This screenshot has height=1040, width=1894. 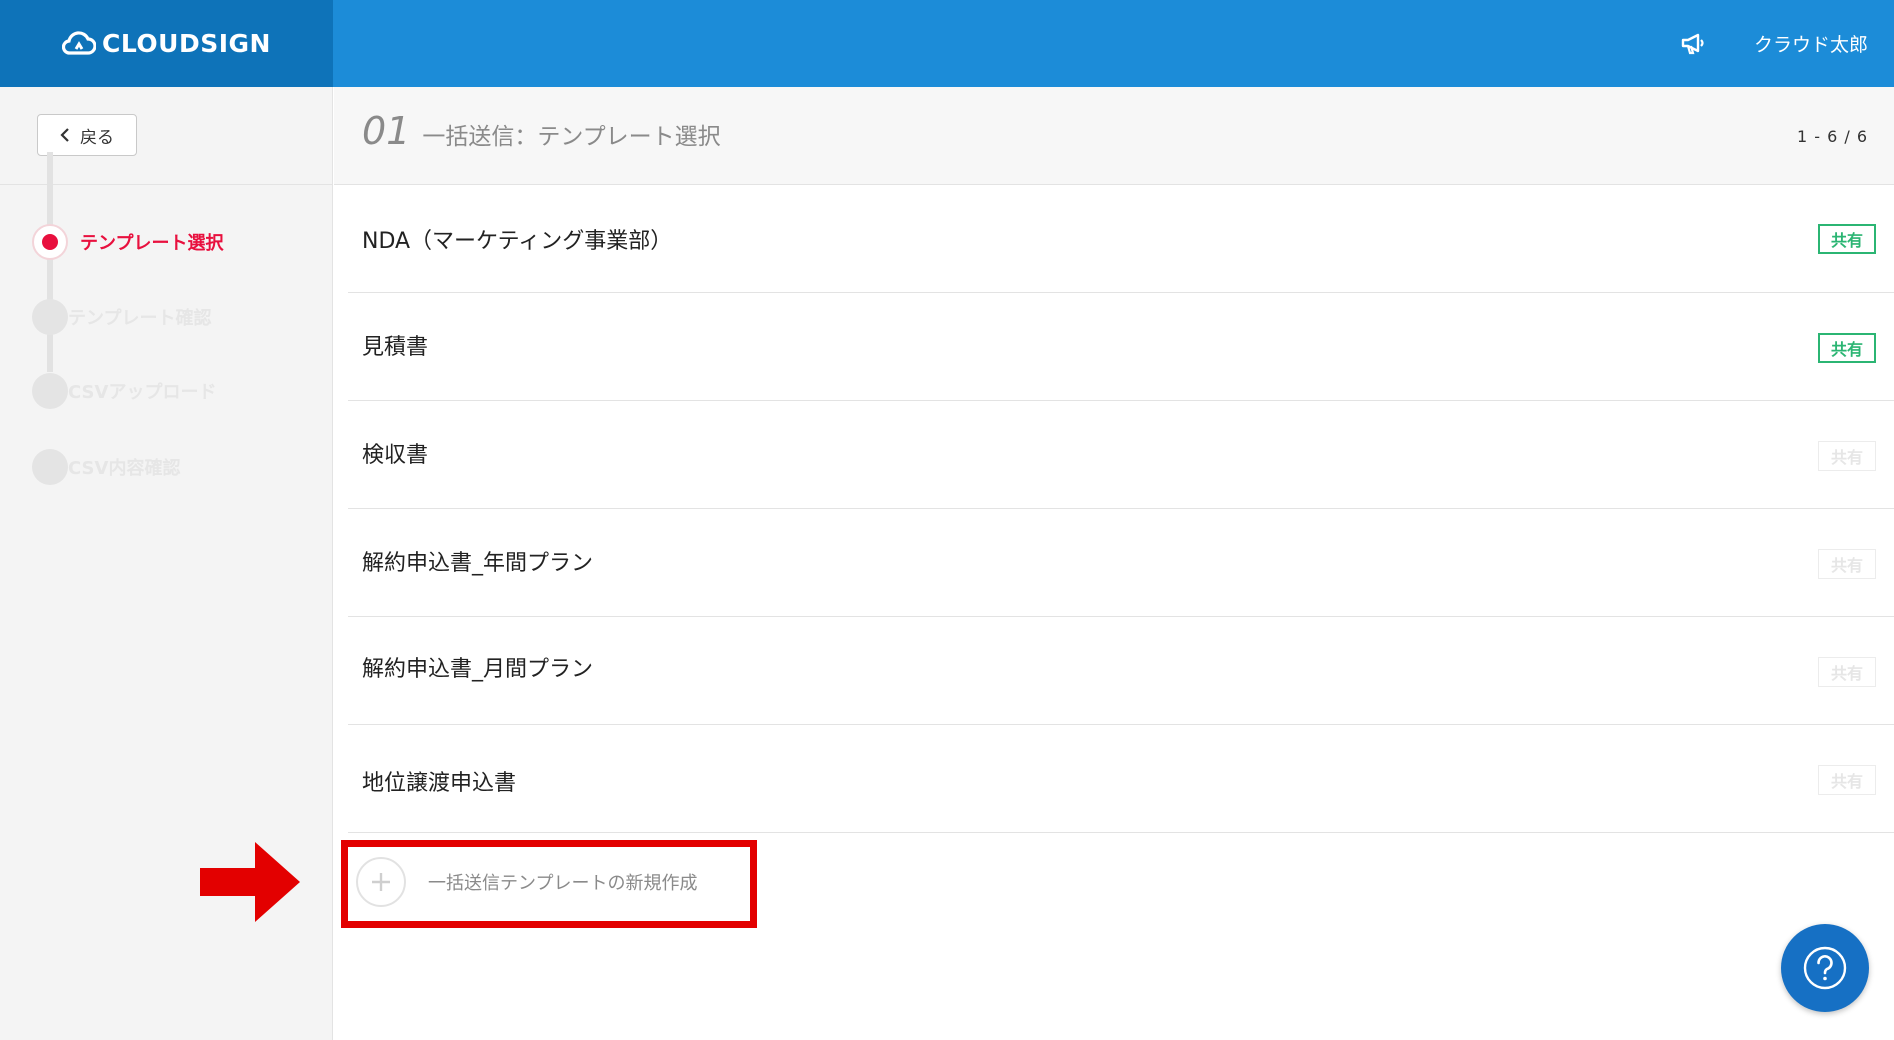 What do you see at coordinates (50, 242) in the screenshot?
I see `step-active-dot` at bounding box center [50, 242].